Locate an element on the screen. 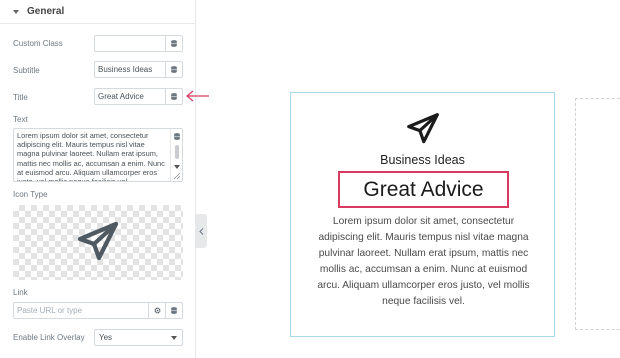 The width and height of the screenshot is (620, 358). title-label: Title is located at coordinates (20, 97).